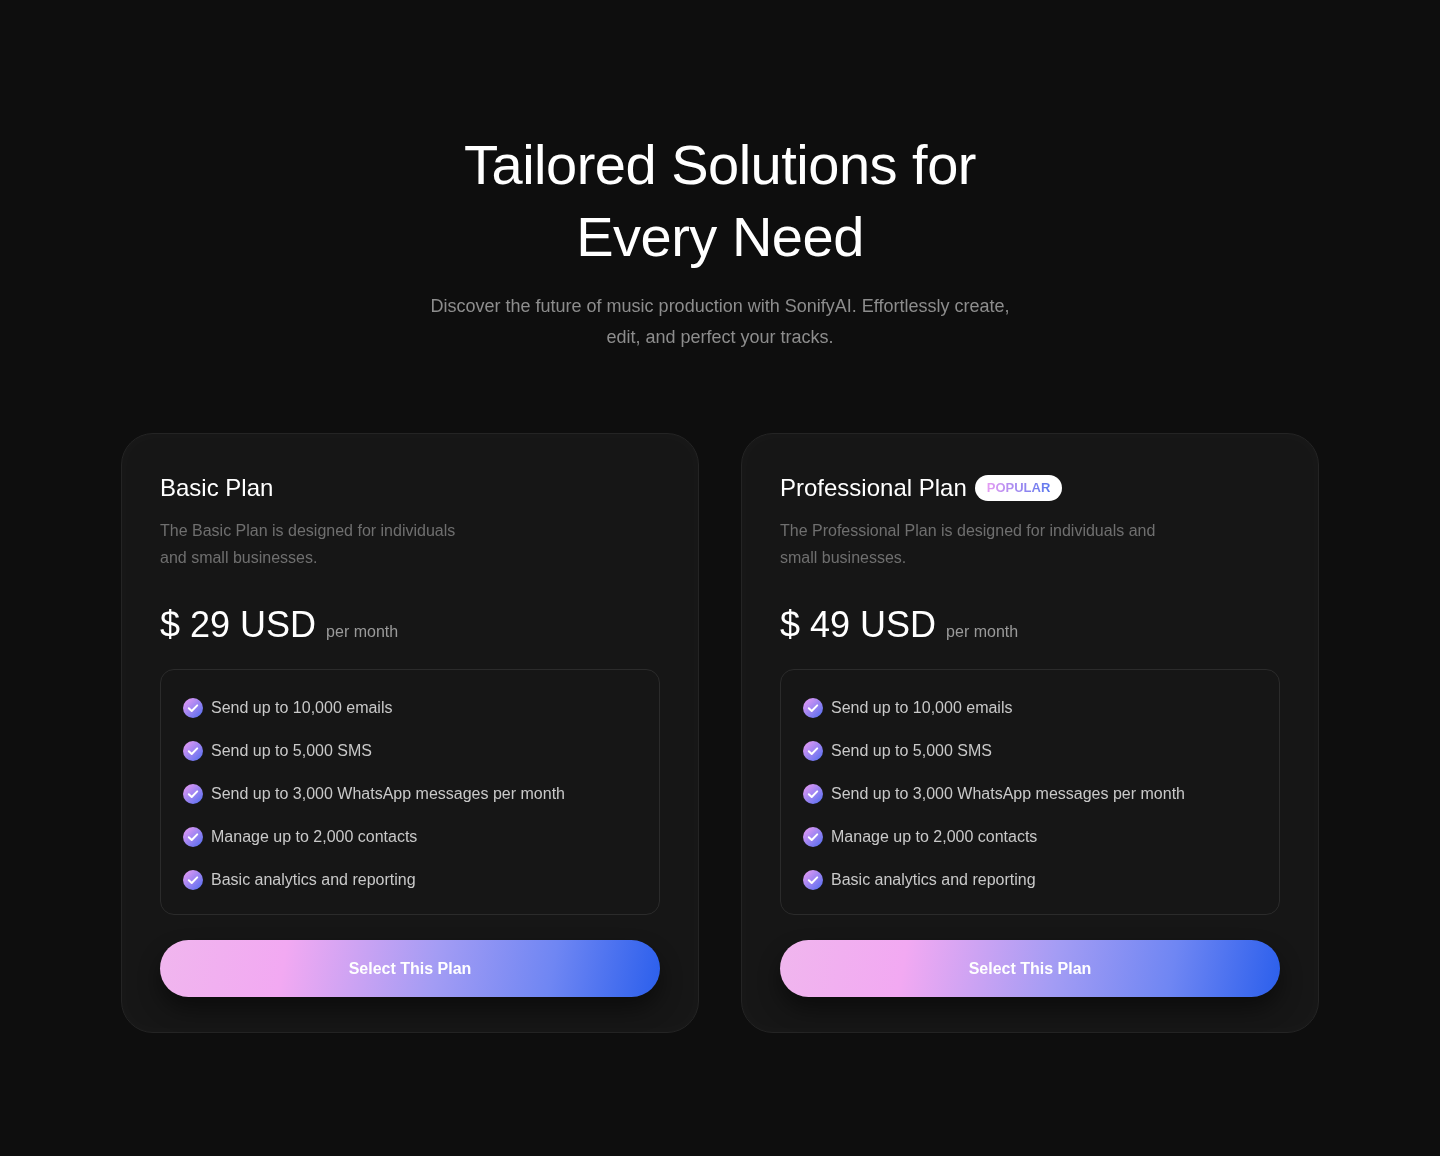 This screenshot has height=1156, width=1440. Describe the element at coordinates (968, 544) in the screenshot. I see `plan-description: The Professional Plan is designed for individuals and small businesses.` at that location.